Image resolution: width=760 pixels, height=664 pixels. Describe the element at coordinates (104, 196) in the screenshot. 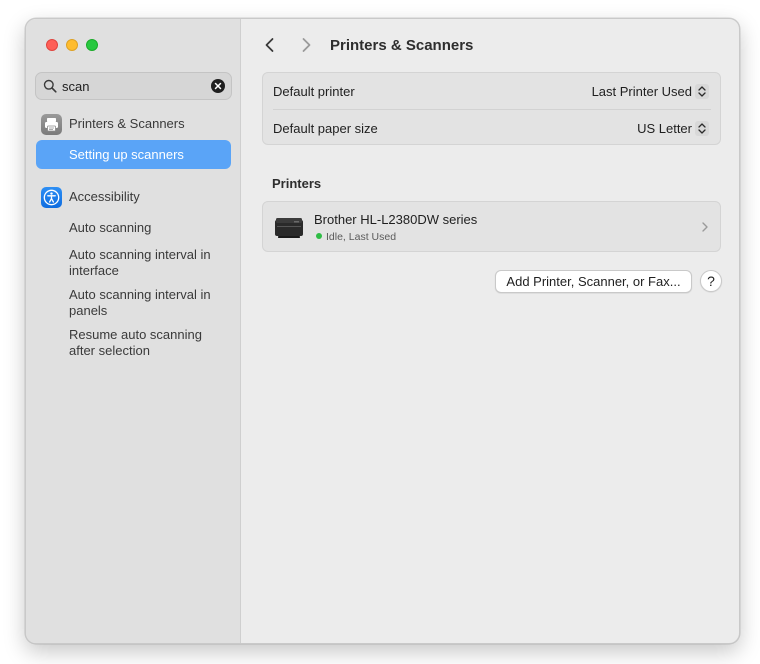

I see `sidebar-item-label: Accessibility` at that location.